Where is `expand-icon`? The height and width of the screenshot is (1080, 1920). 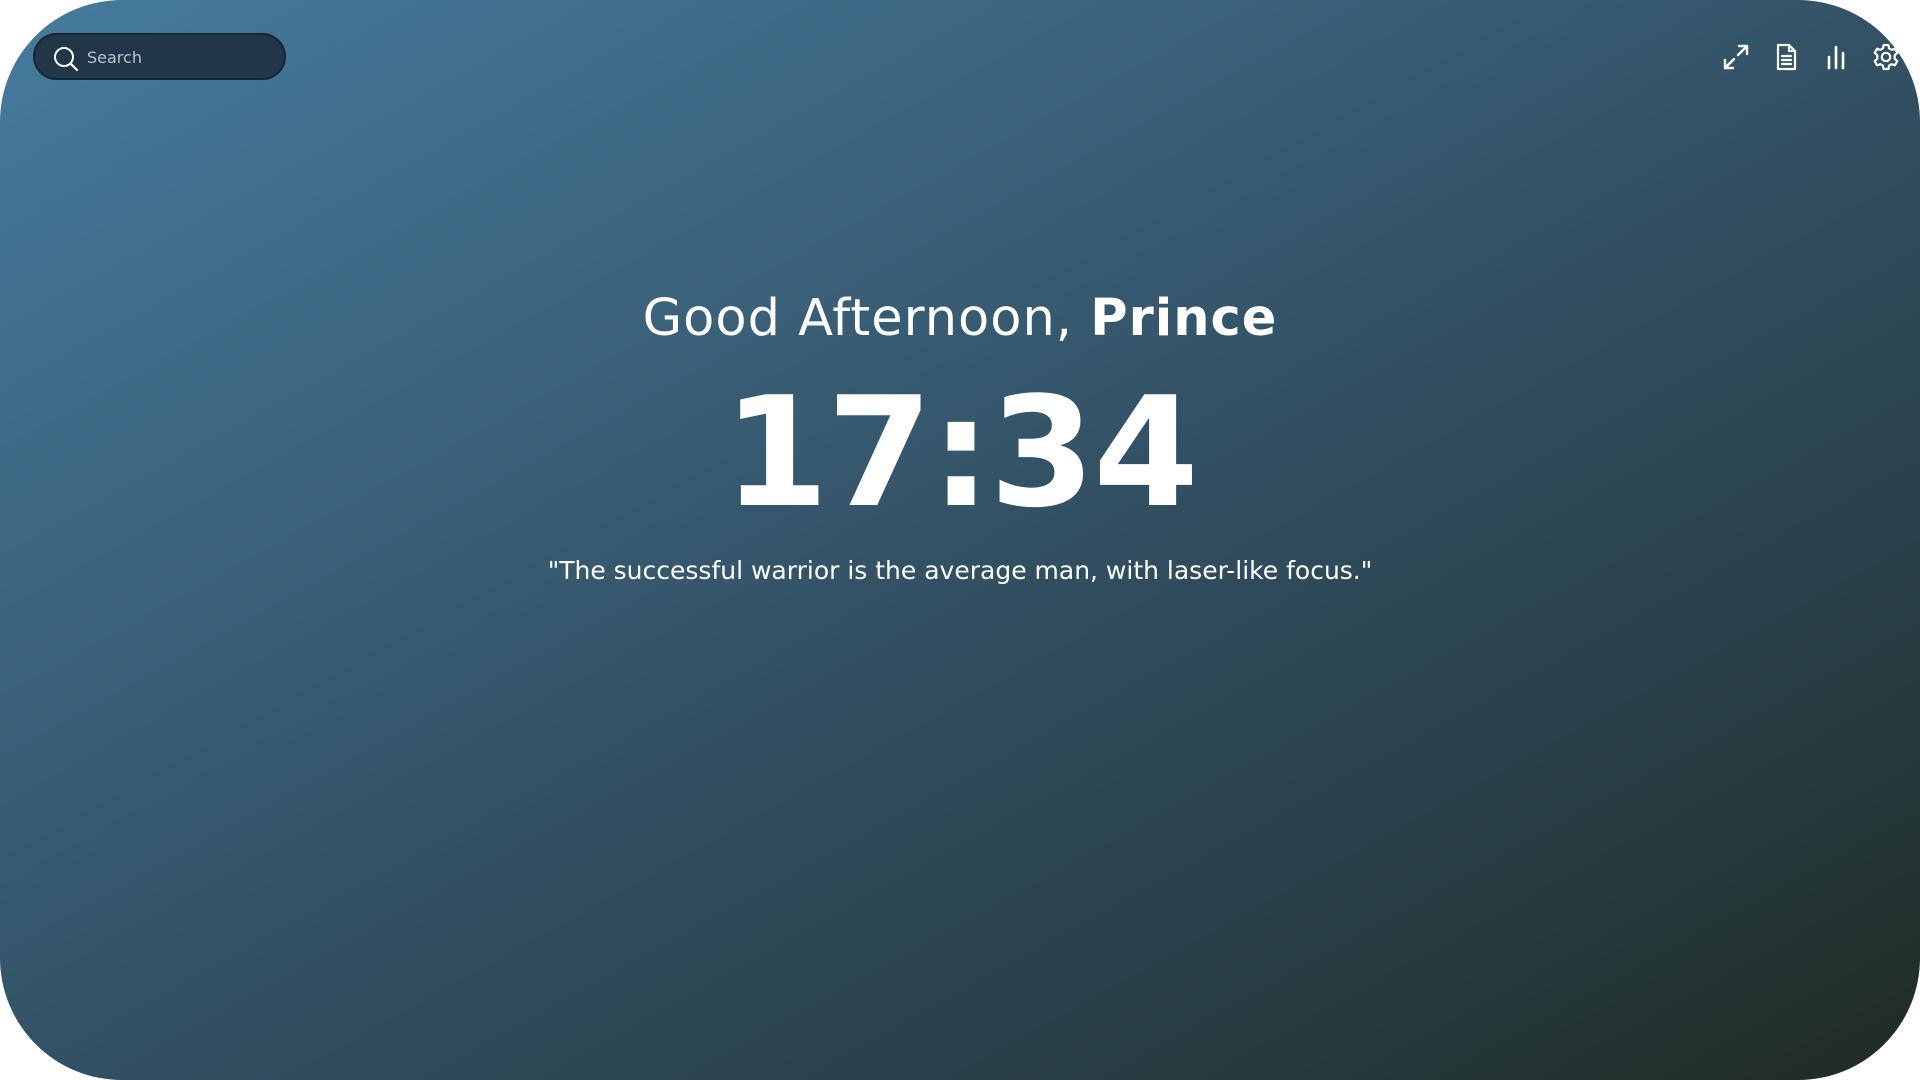
expand-icon is located at coordinates (1736, 57).